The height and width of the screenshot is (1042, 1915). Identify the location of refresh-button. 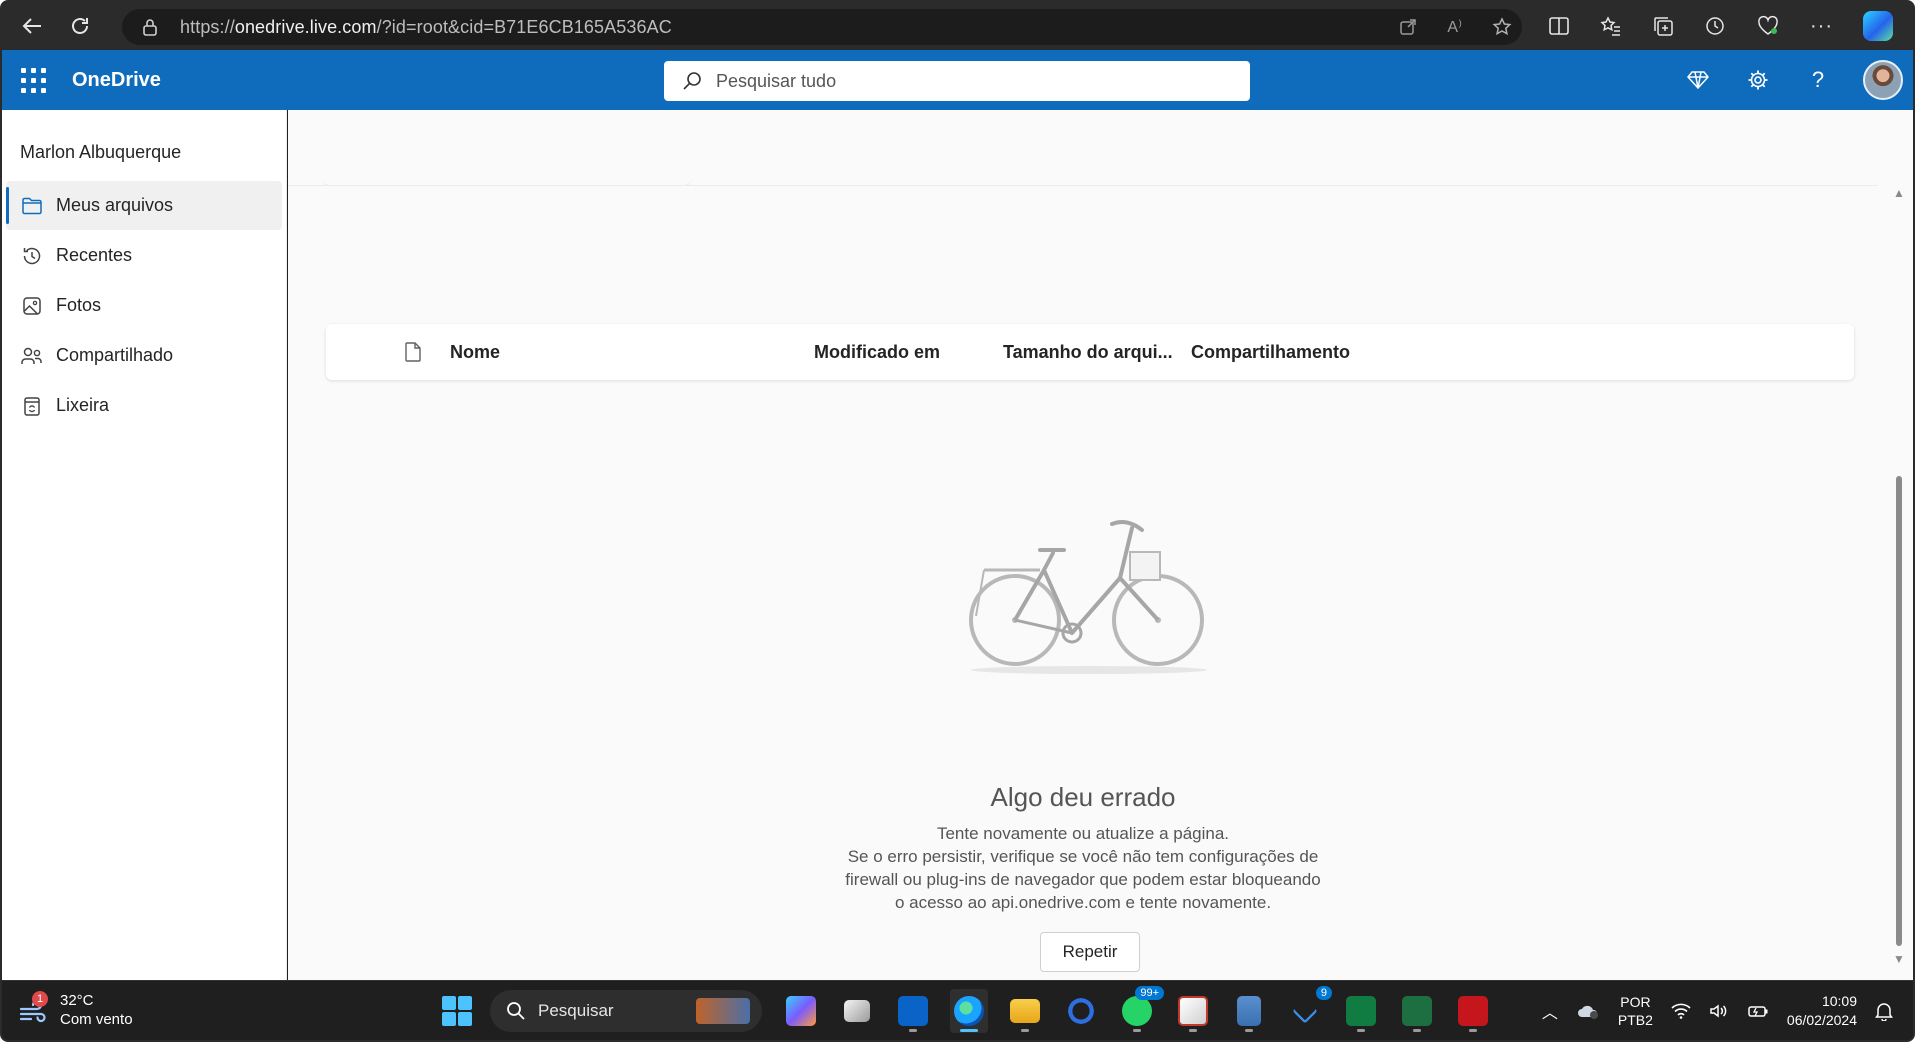
(80, 26).